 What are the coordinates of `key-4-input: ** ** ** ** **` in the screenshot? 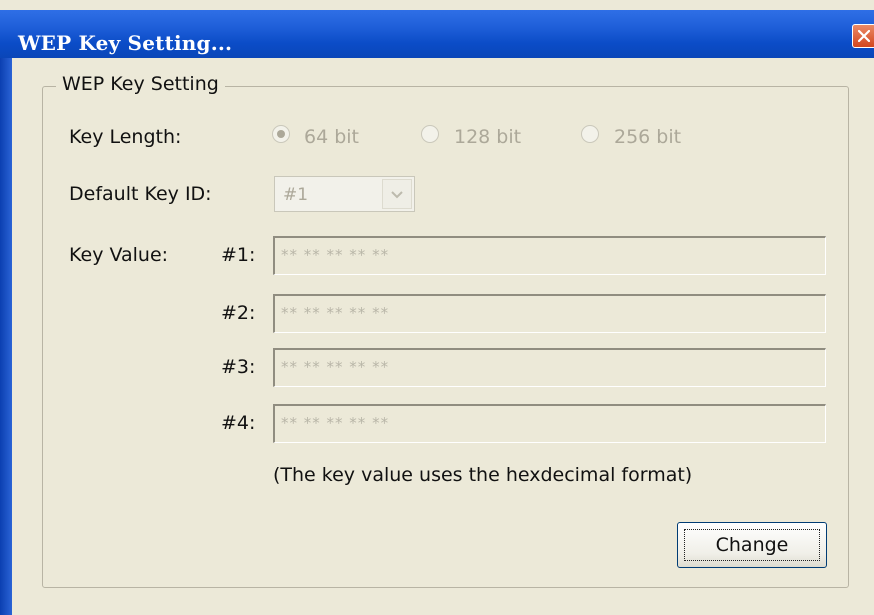 It's located at (549, 423).